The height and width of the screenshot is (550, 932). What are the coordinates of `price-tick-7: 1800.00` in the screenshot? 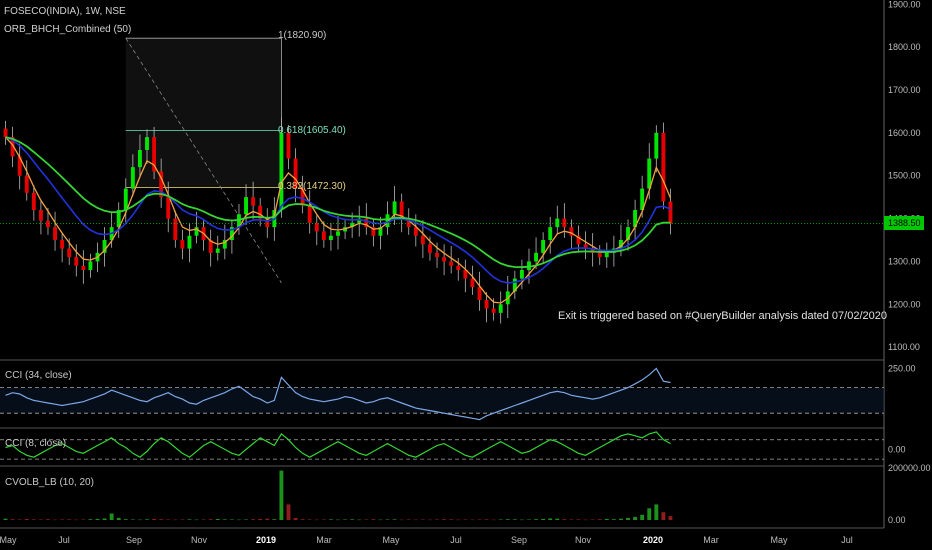 It's located at (904, 47).